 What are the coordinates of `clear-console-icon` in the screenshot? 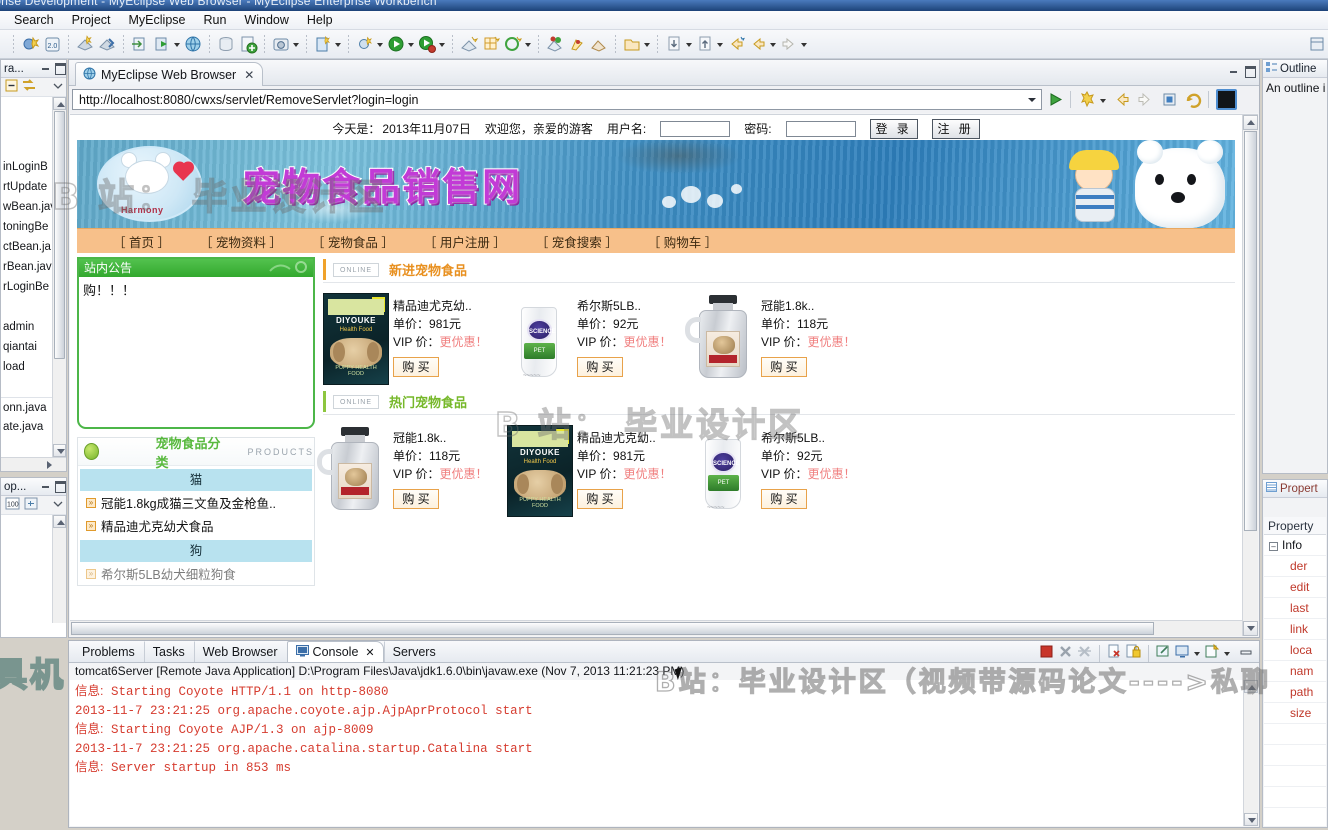 It's located at (1114, 653).